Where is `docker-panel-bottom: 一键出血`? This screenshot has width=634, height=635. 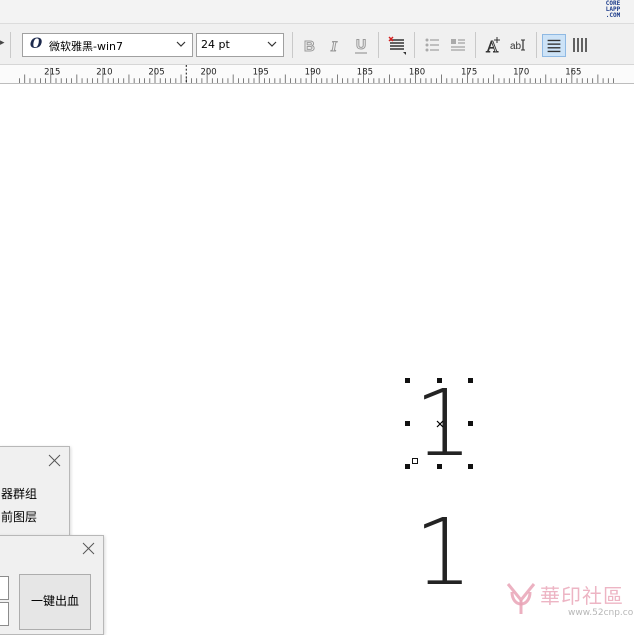 docker-panel-bottom: 一键出血 is located at coordinates (52, 585).